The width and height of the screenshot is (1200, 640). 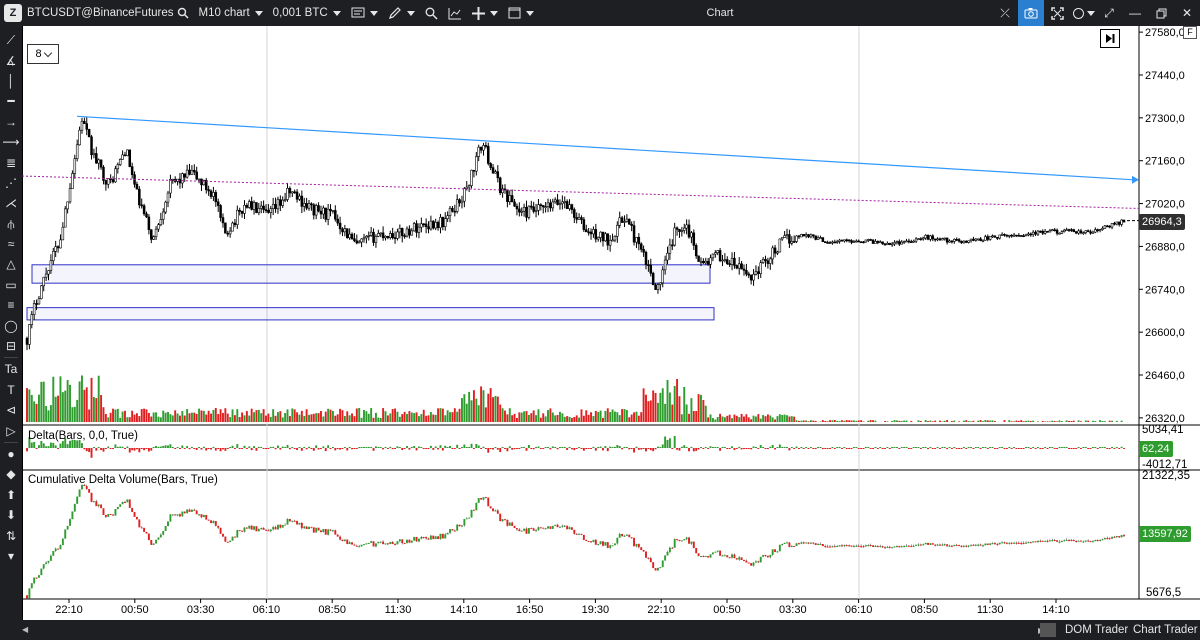 What do you see at coordinates (1161, 13) in the screenshot?
I see `restore-icon` at bounding box center [1161, 13].